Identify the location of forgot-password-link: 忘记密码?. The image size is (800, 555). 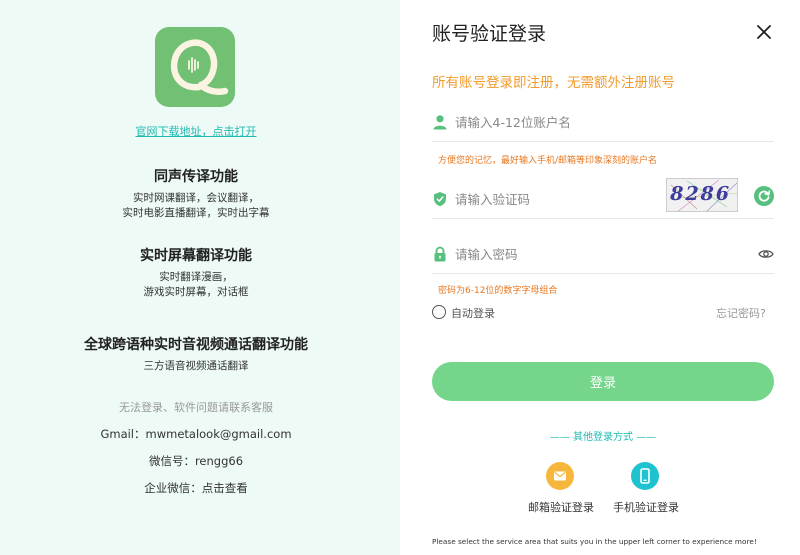
(741, 313).